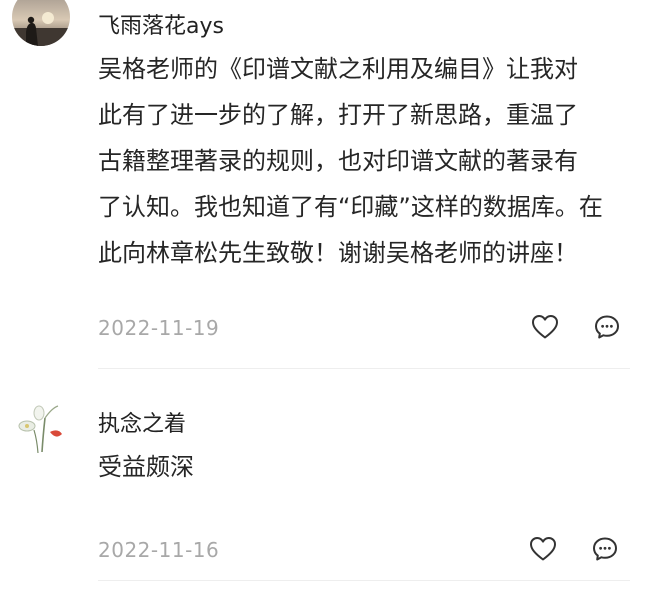 The image size is (650, 597). I want to click on comment-date: 2022-11-16, so click(159, 550).